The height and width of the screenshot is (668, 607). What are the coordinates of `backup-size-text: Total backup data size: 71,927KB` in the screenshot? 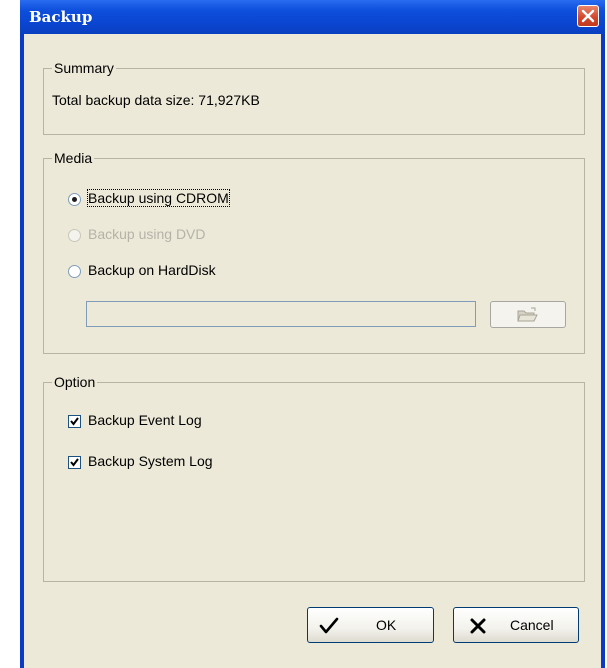 It's located at (156, 100).